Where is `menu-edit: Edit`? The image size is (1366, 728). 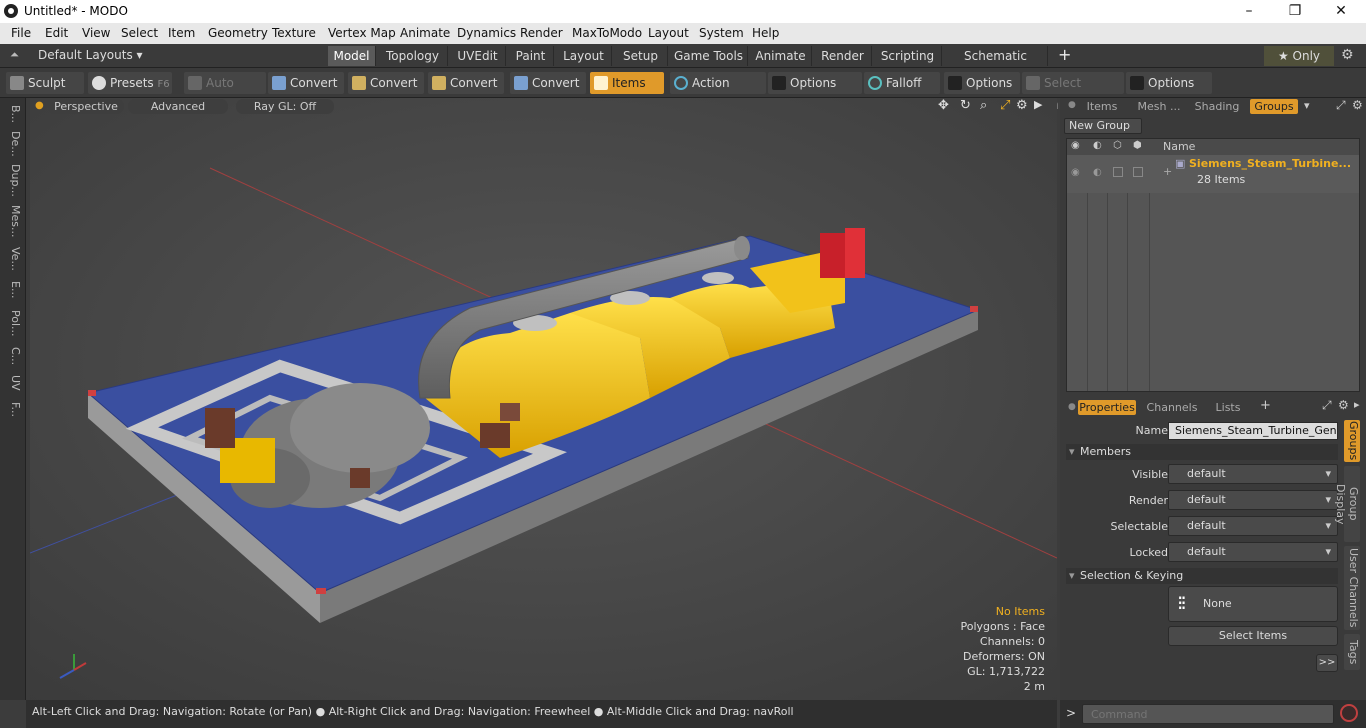 menu-edit: Edit is located at coordinates (56, 33).